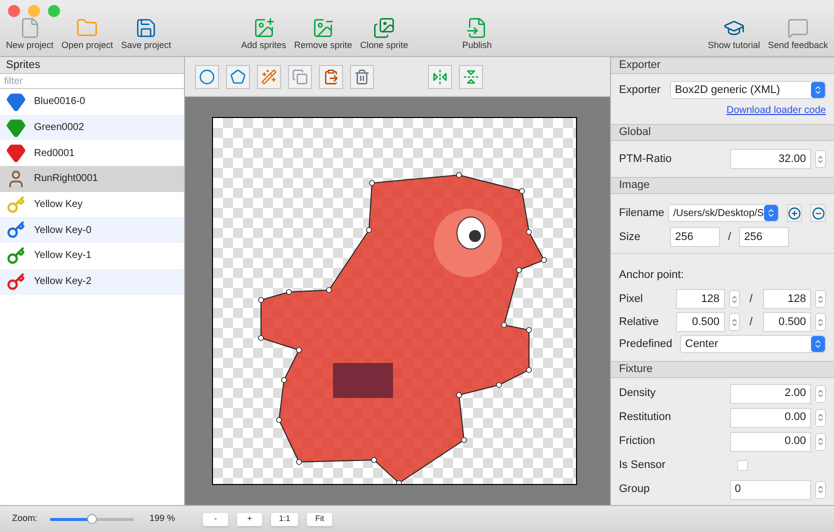 Image resolution: width=834 pixels, height=532 pixels. Describe the element at coordinates (722, 132) in the screenshot. I see `section-header: Global` at that location.